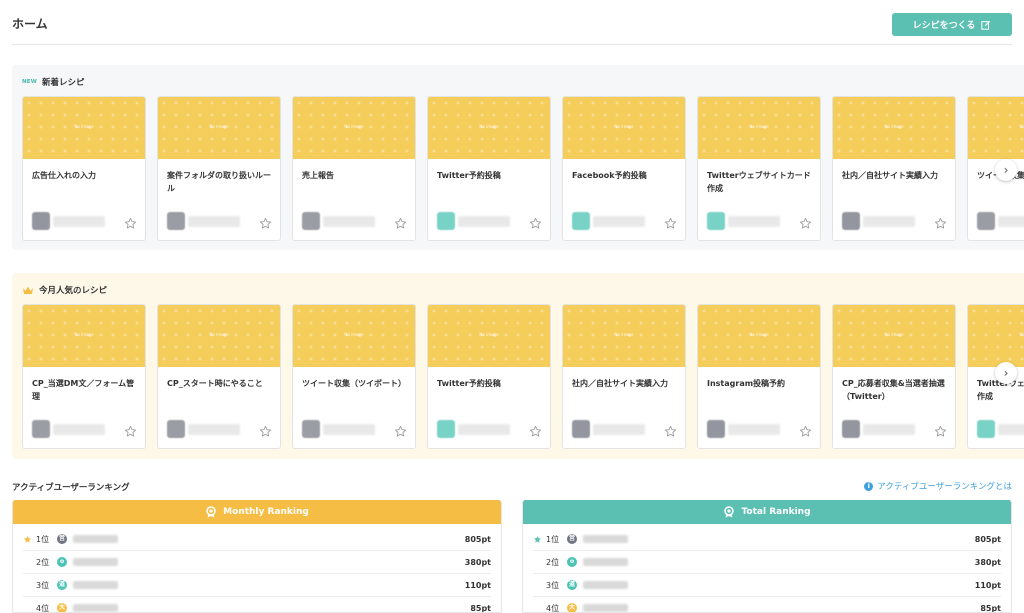 The image size is (1024, 613). What do you see at coordinates (27, 539) in the screenshot?
I see `star-filled-icon` at bounding box center [27, 539].